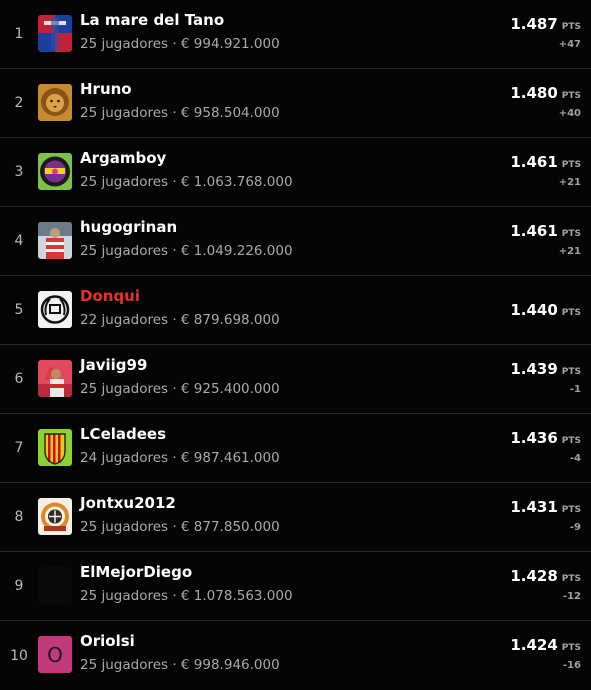  I want to click on team-meta: 24 jugadores · € 987.461.000, so click(180, 458).